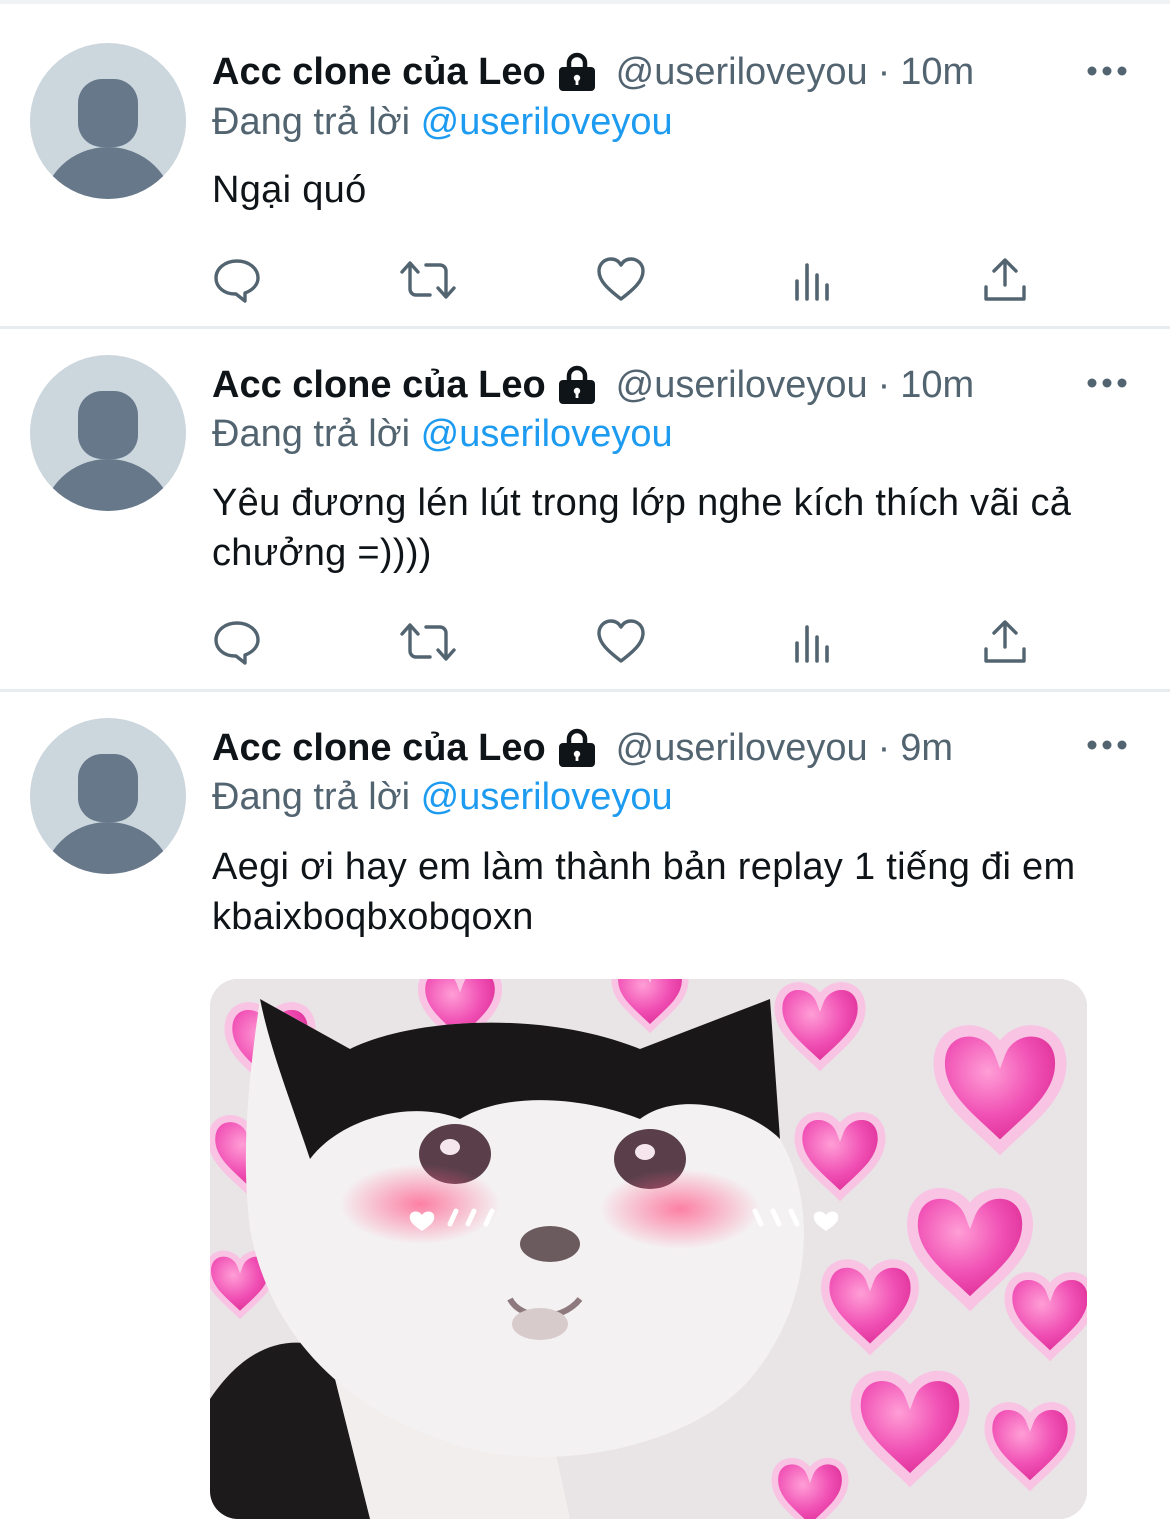 This screenshot has width=1170, height=1535. I want to click on timestamp: 9m, so click(926, 748).